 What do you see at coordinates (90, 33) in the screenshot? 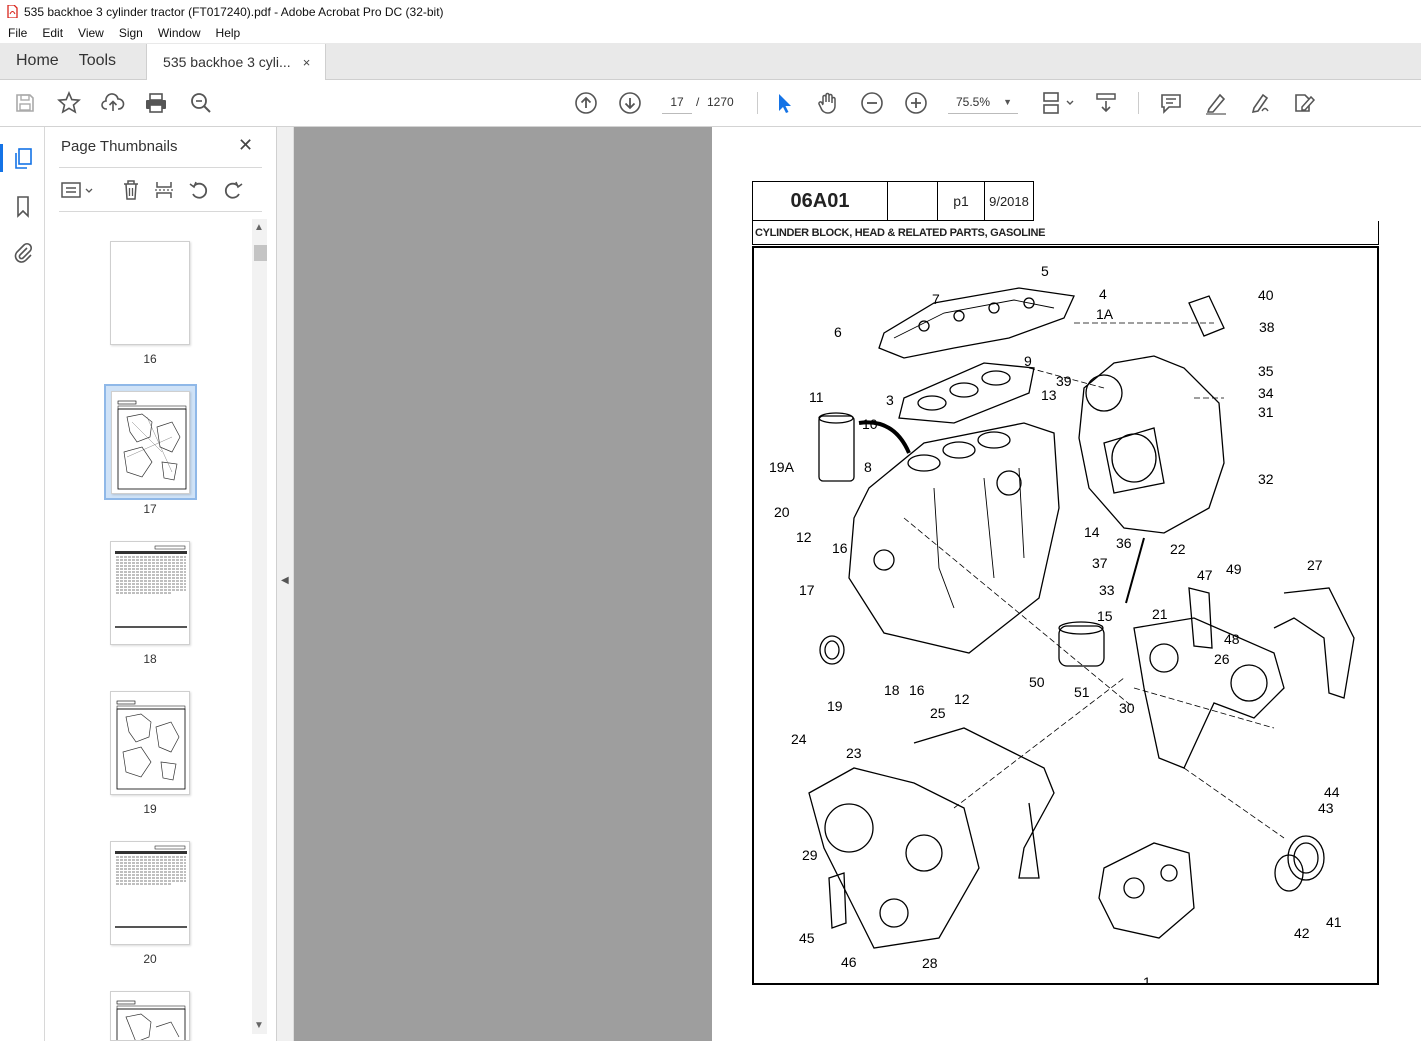
I see `menu-view: View` at bounding box center [90, 33].